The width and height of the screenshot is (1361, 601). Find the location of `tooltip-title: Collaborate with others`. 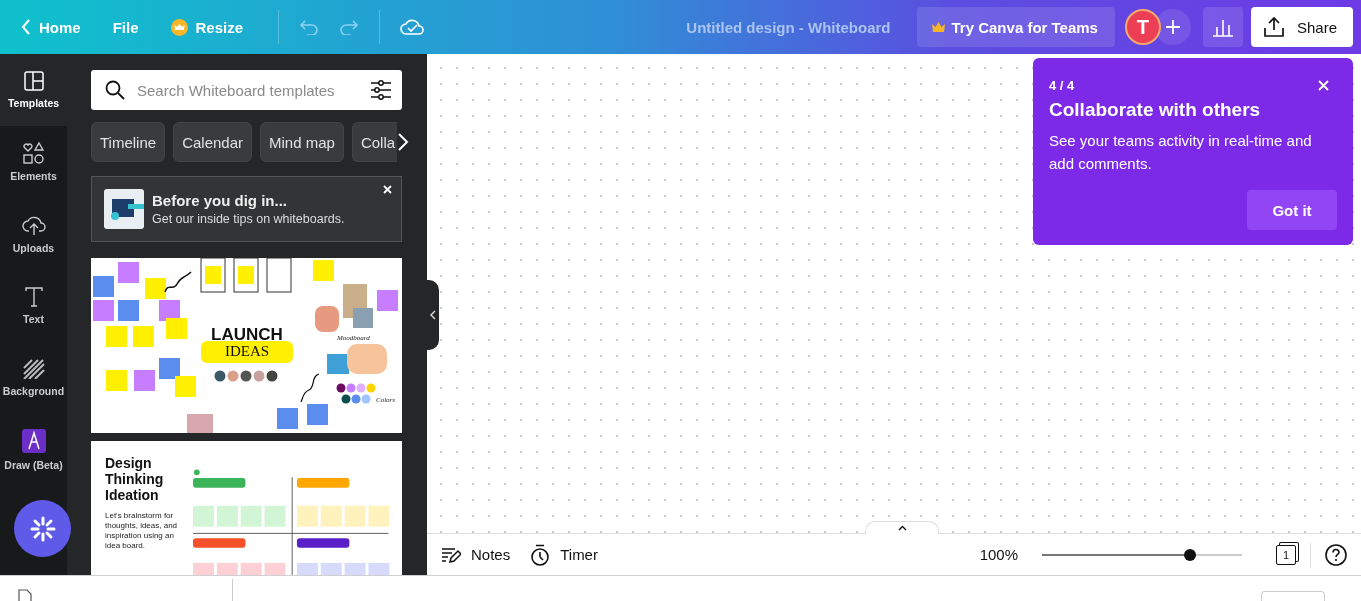

tooltip-title: Collaborate with others is located at coordinates (1155, 110).